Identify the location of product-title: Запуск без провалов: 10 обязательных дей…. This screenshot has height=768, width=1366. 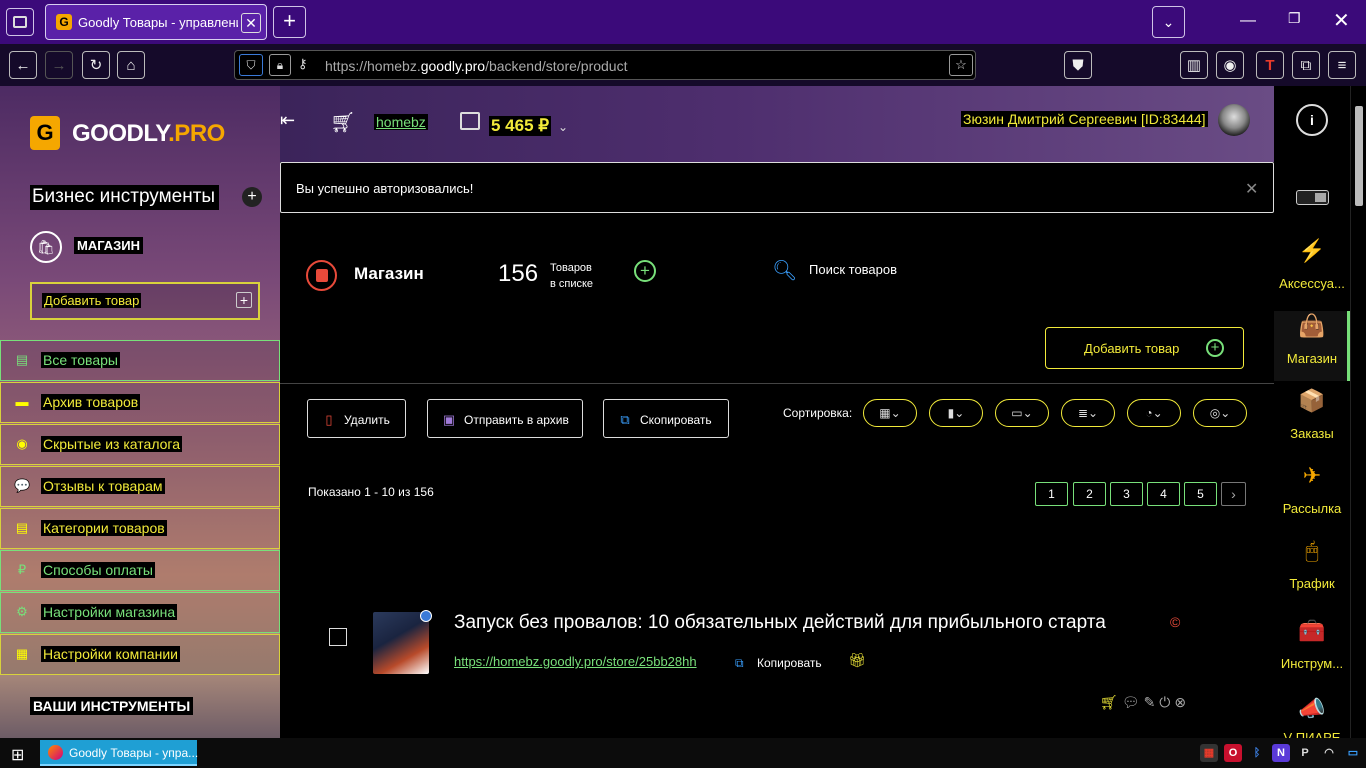
(780, 623).